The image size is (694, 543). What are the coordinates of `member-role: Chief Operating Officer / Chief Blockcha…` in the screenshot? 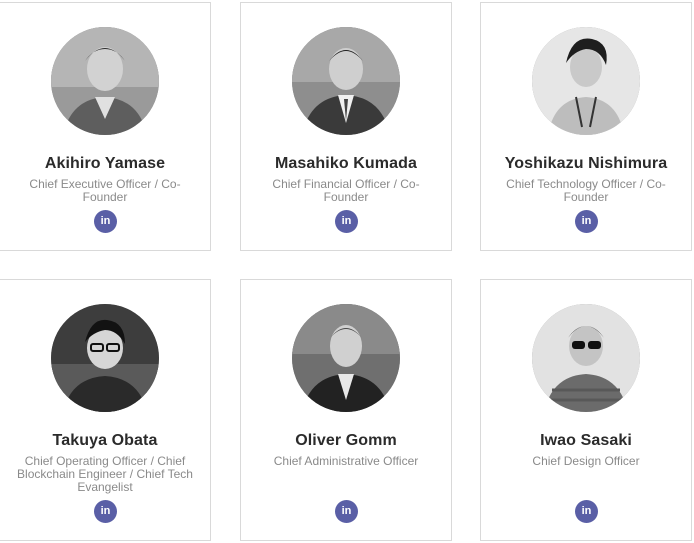 It's located at (105, 474).